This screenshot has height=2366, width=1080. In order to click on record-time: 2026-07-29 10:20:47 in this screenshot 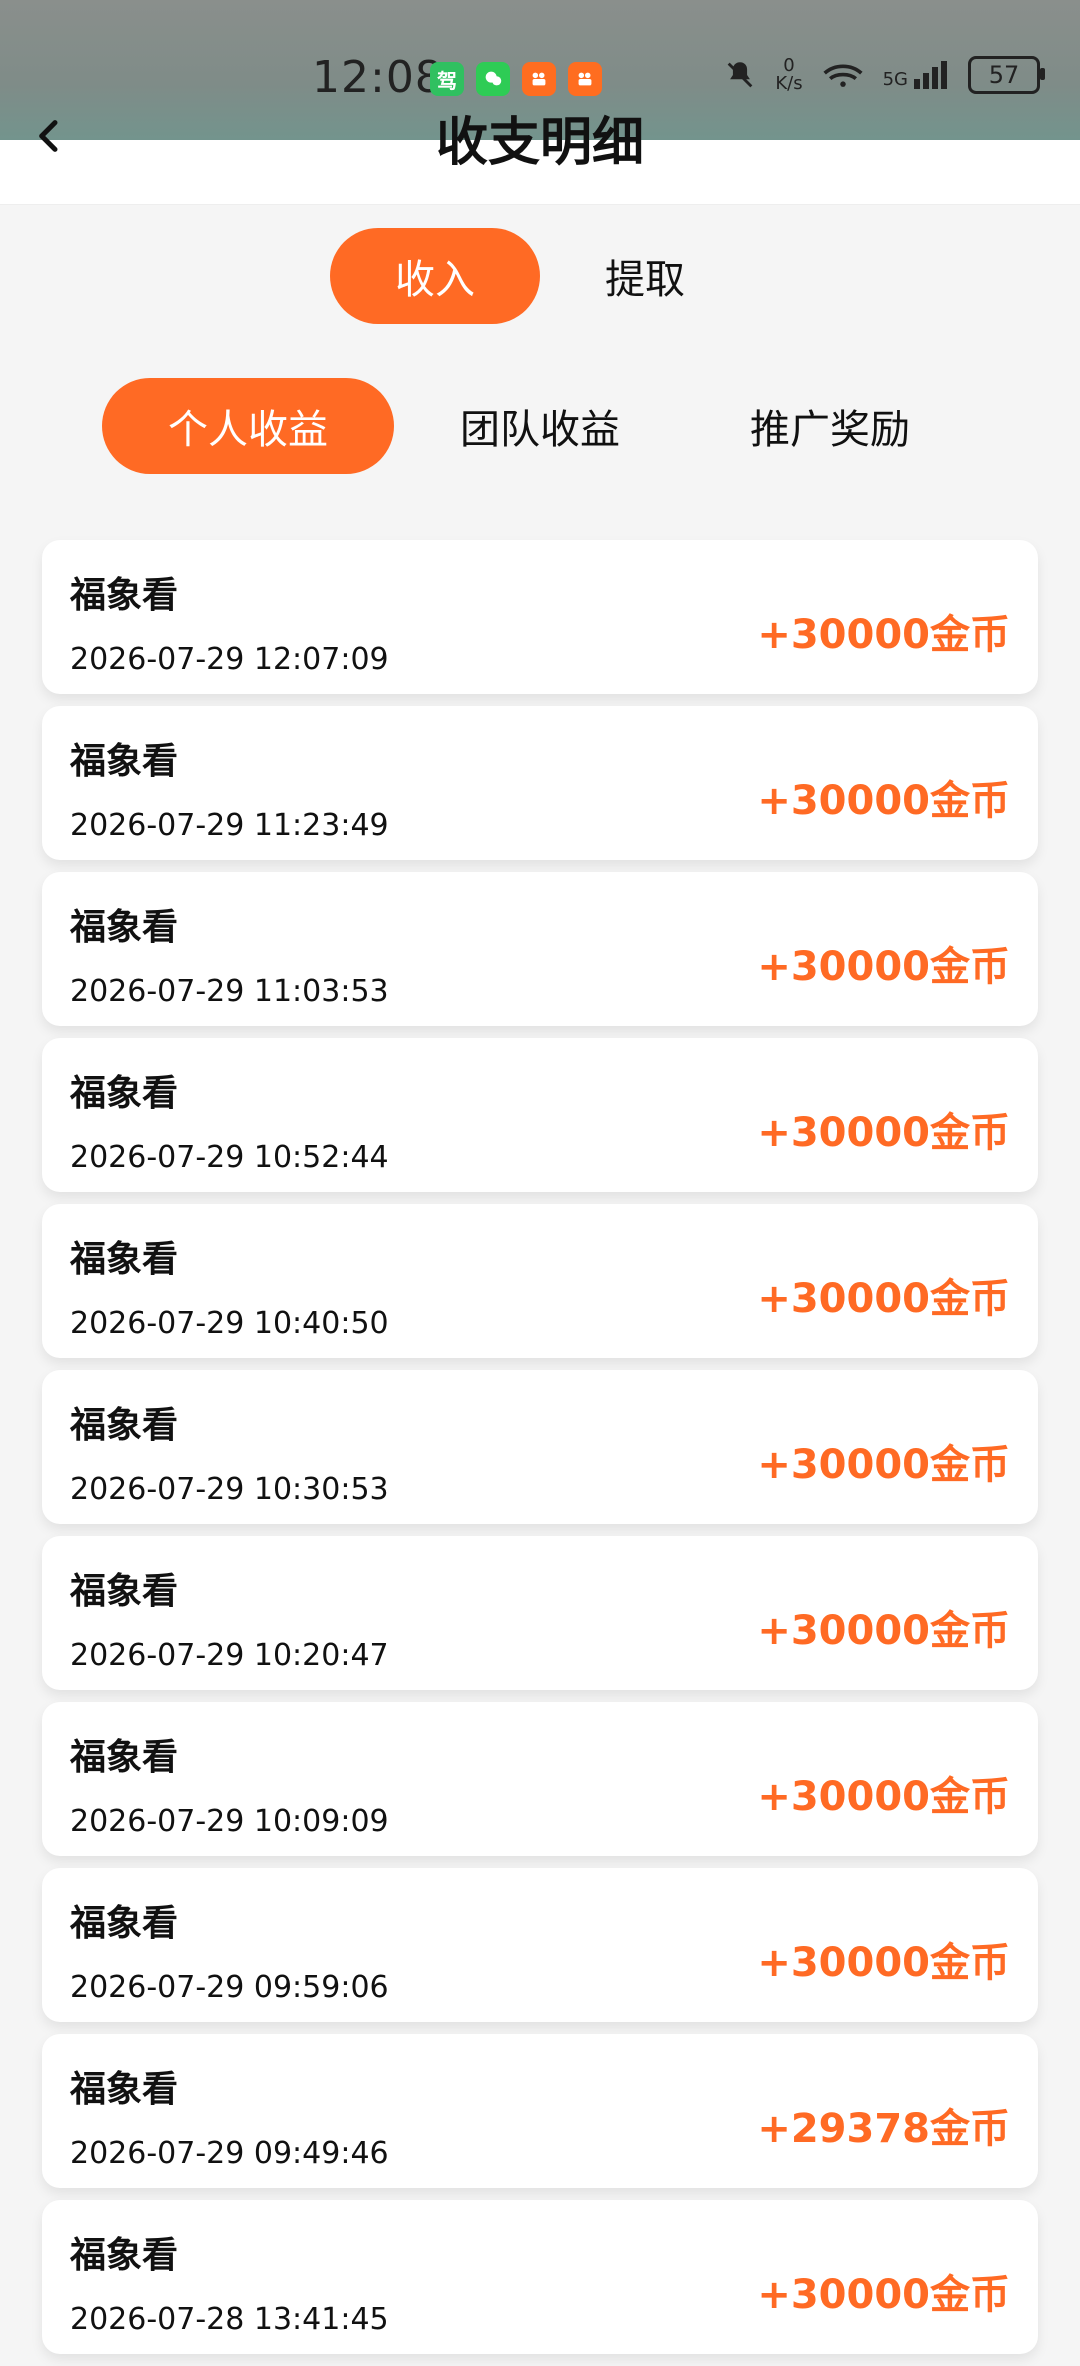, I will do `click(229, 1655)`.